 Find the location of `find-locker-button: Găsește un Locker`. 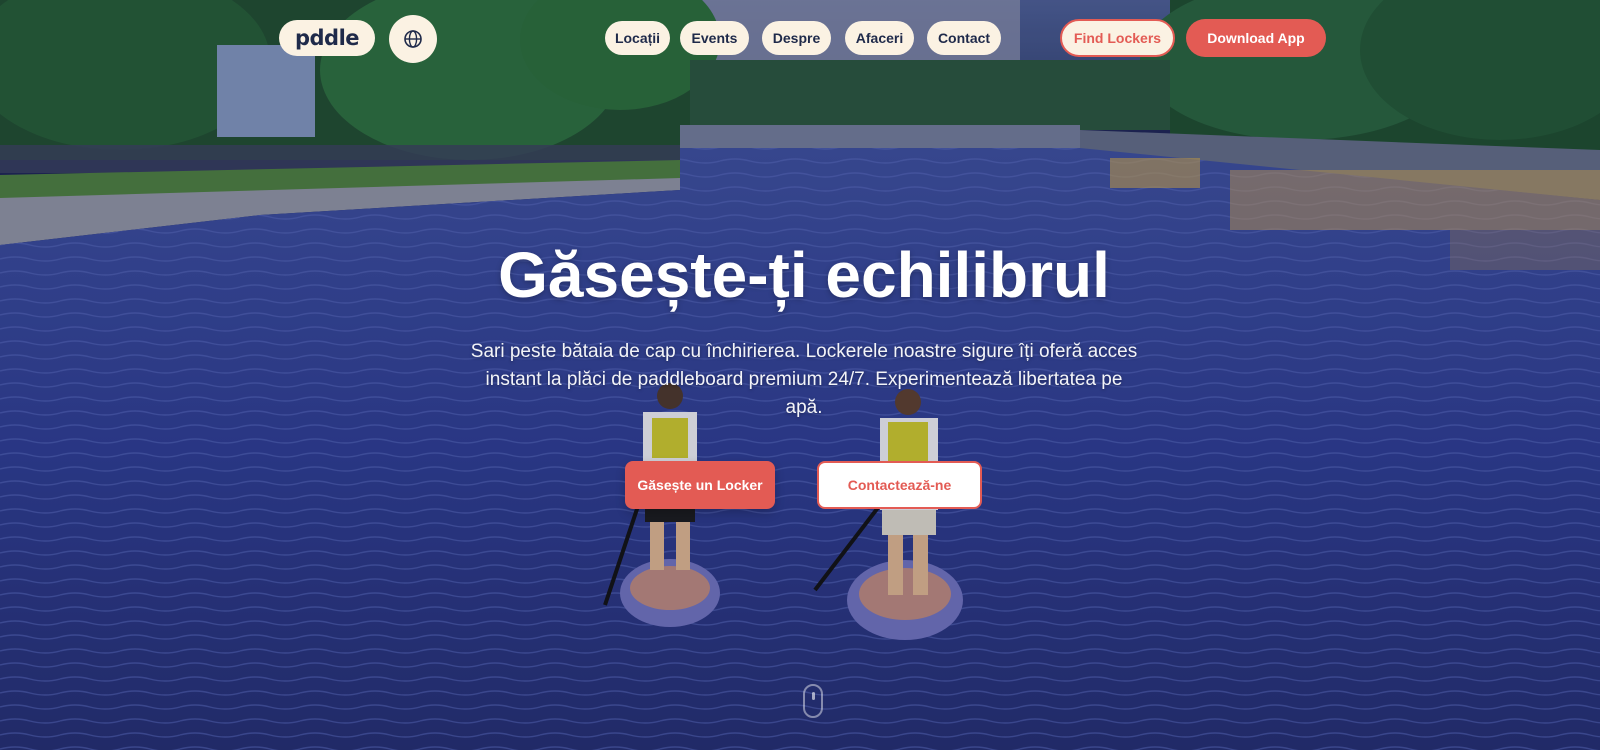

find-locker-button: Găsește un Locker is located at coordinates (700, 485).